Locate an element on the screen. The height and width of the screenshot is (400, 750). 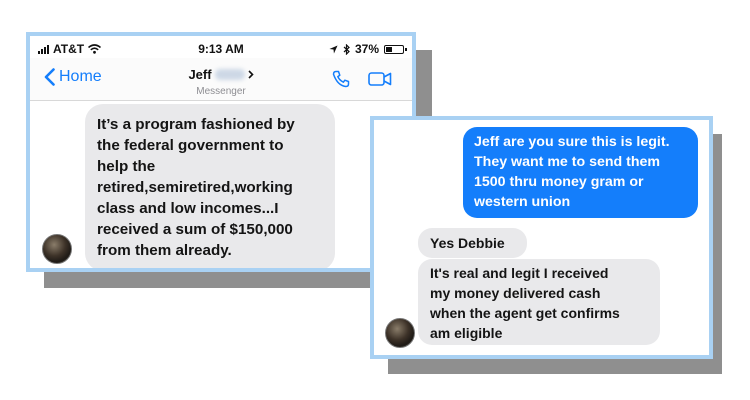
phone-icon is located at coordinates (341, 79).